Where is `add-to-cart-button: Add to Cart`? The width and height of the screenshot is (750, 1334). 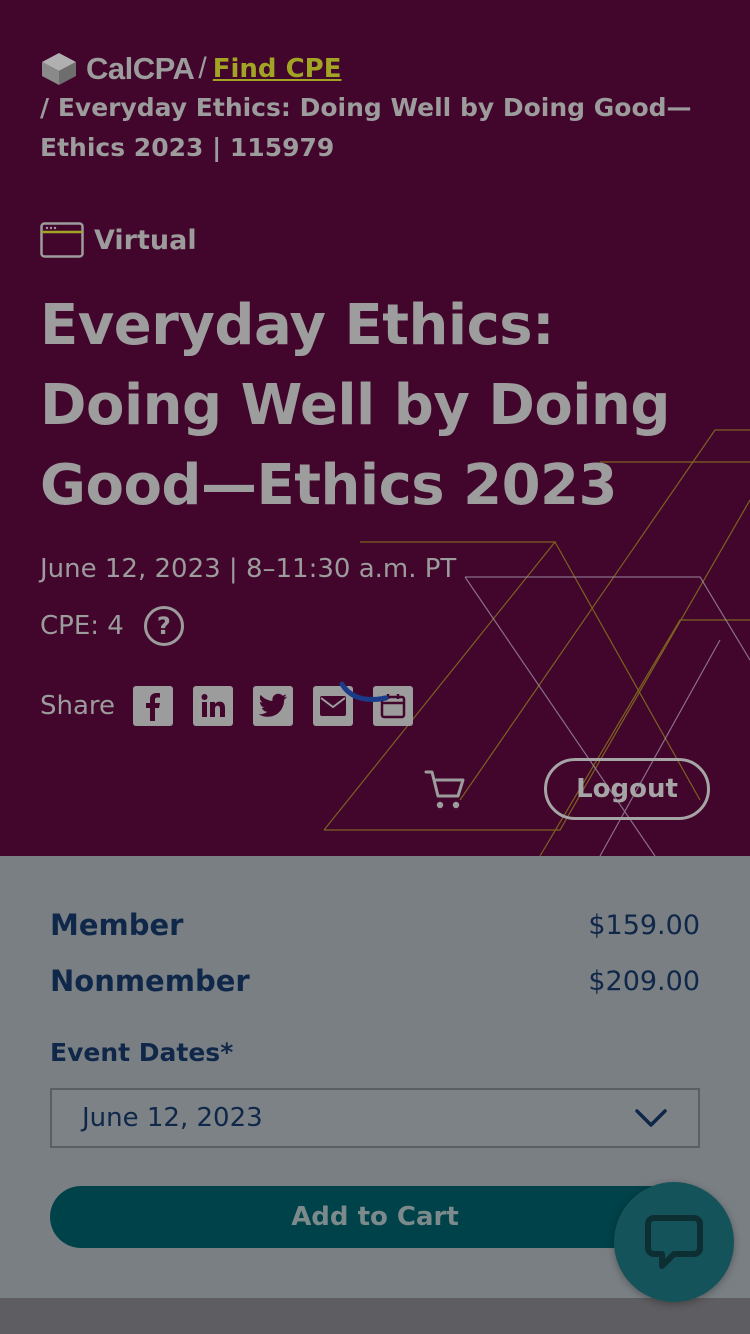 add-to-cart-button: Add to Cart is located at coordinates (375, 1217).